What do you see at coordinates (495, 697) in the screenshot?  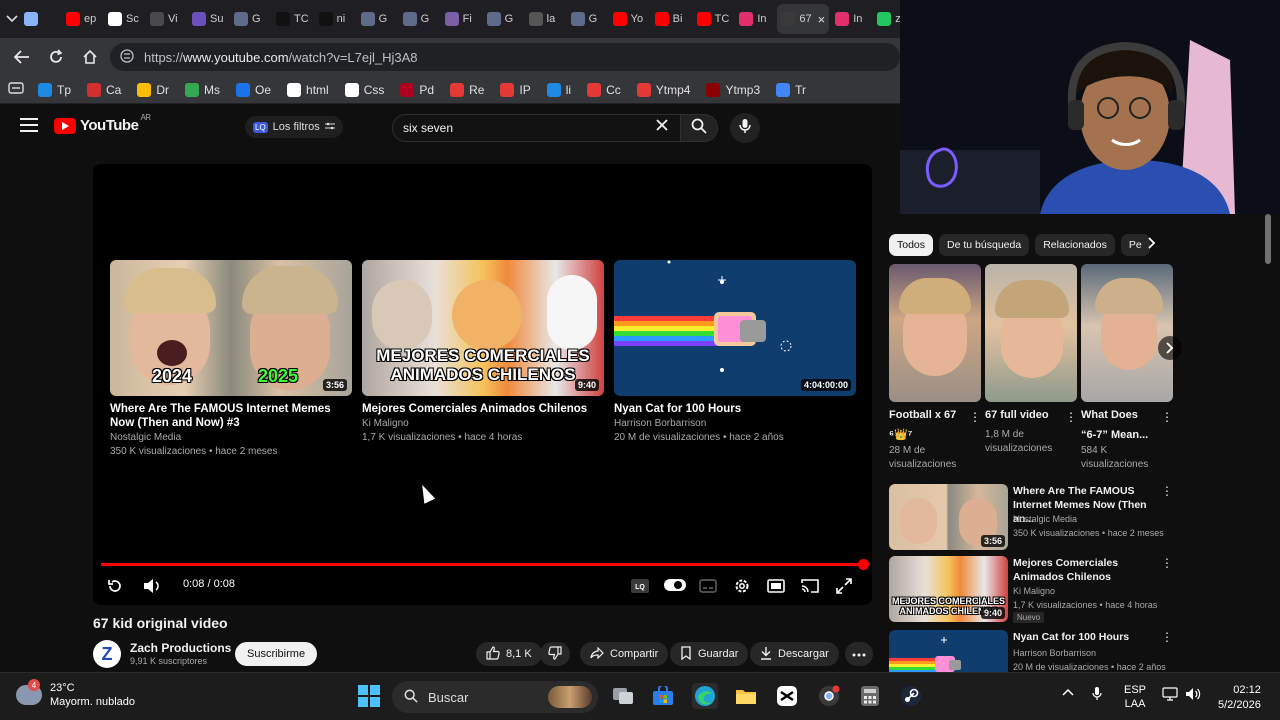 I see `taskbar-search-box: Buscar` at bounding box center [495, 697].